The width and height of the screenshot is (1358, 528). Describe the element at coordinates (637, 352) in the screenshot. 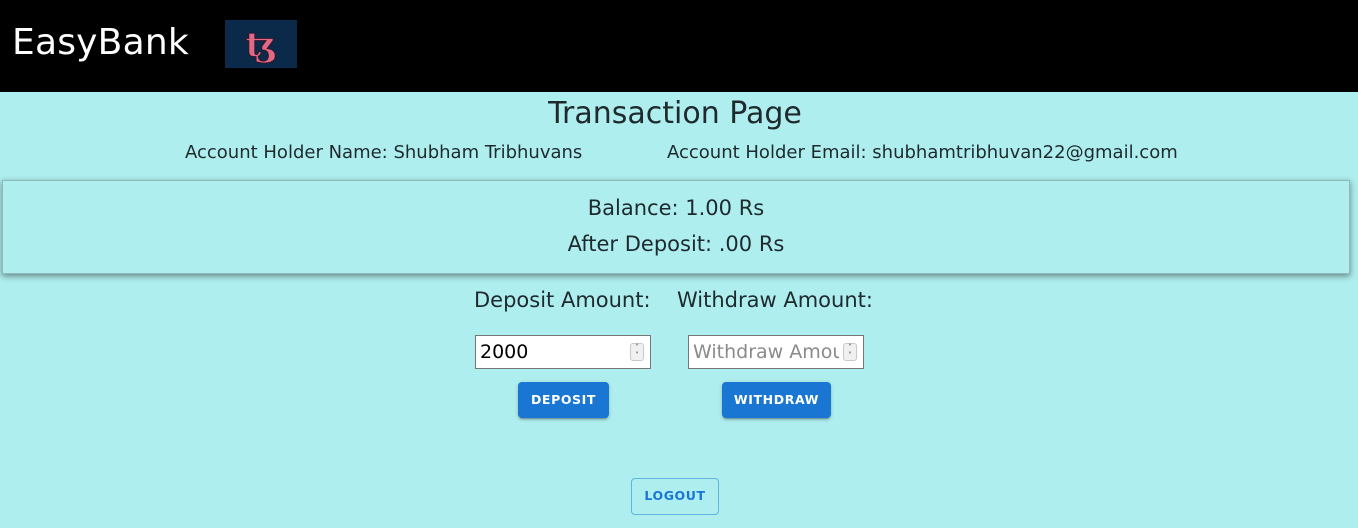

I see `deposit-spinner-icon: ˄ ˅` at that location.